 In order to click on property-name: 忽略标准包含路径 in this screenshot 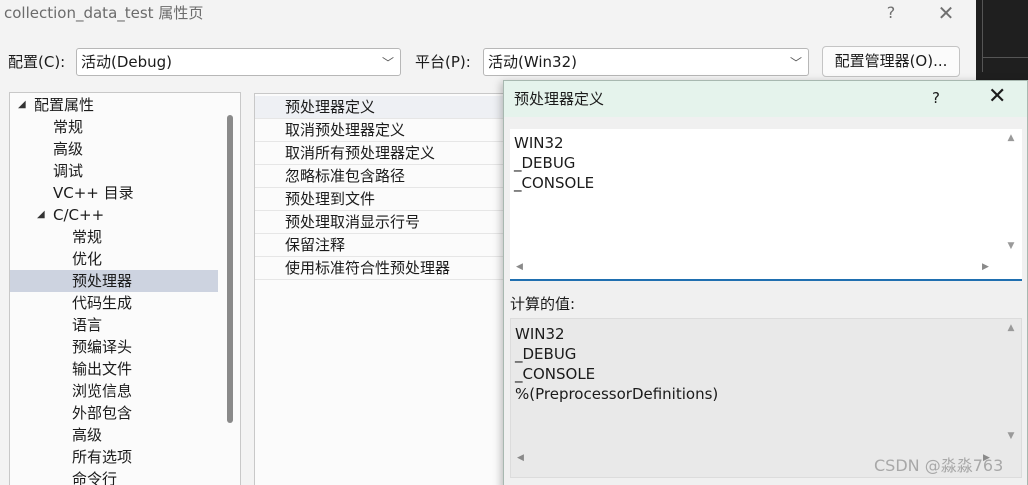, I will do `click(345, 176)`.